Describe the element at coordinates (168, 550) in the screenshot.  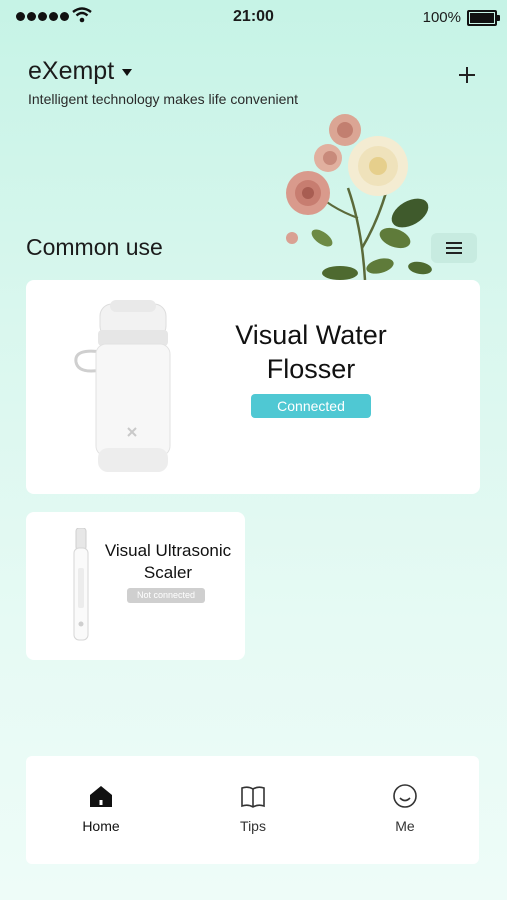
I see `device-name-line: Visual Ultrasonic` at that location.